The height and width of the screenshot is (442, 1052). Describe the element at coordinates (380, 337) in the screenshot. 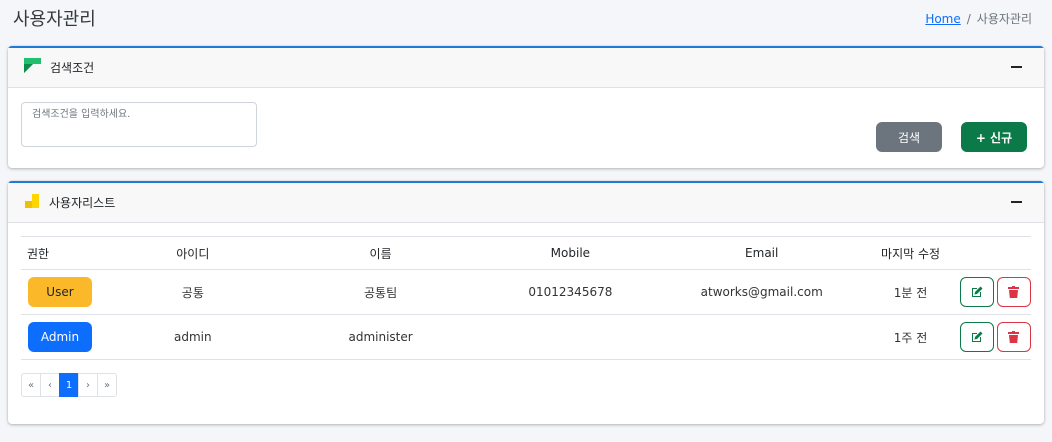

I see `user-name-cell: administer` at that location.